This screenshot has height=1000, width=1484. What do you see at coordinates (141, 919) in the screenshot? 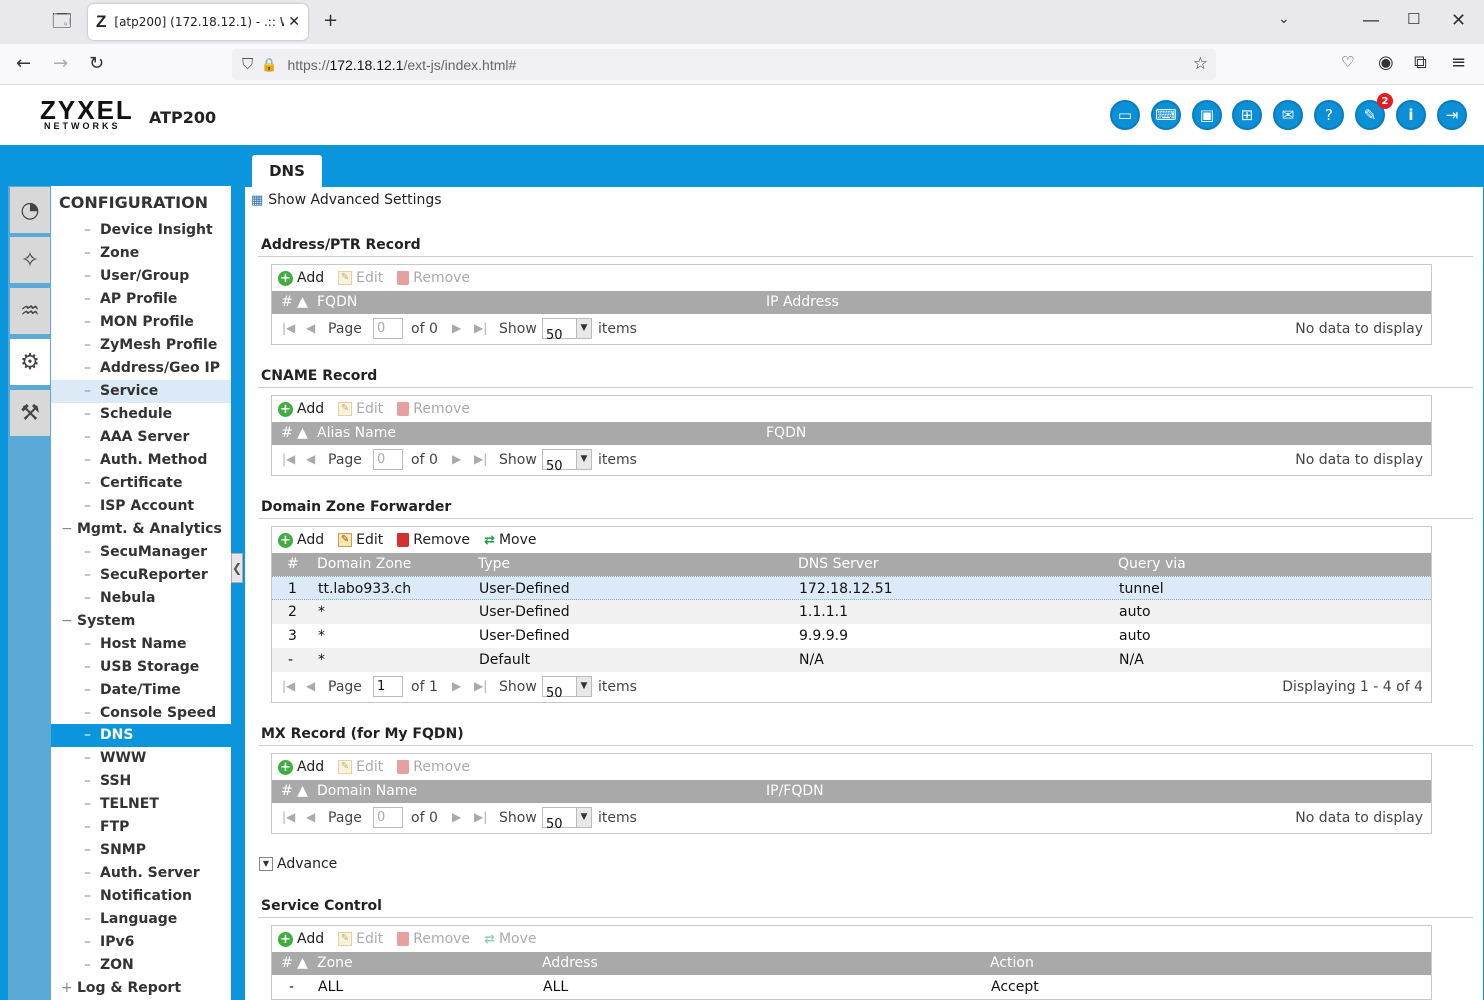
I see `sidebar-item-language: – Language` at bounding box center [141, 919].